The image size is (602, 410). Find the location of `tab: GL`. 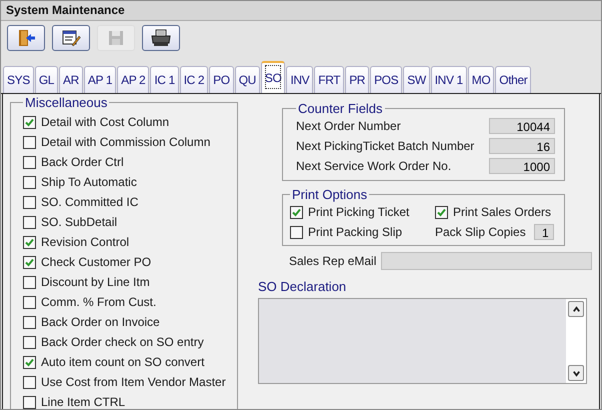

tab: GL is located at coordinates (46, 79).